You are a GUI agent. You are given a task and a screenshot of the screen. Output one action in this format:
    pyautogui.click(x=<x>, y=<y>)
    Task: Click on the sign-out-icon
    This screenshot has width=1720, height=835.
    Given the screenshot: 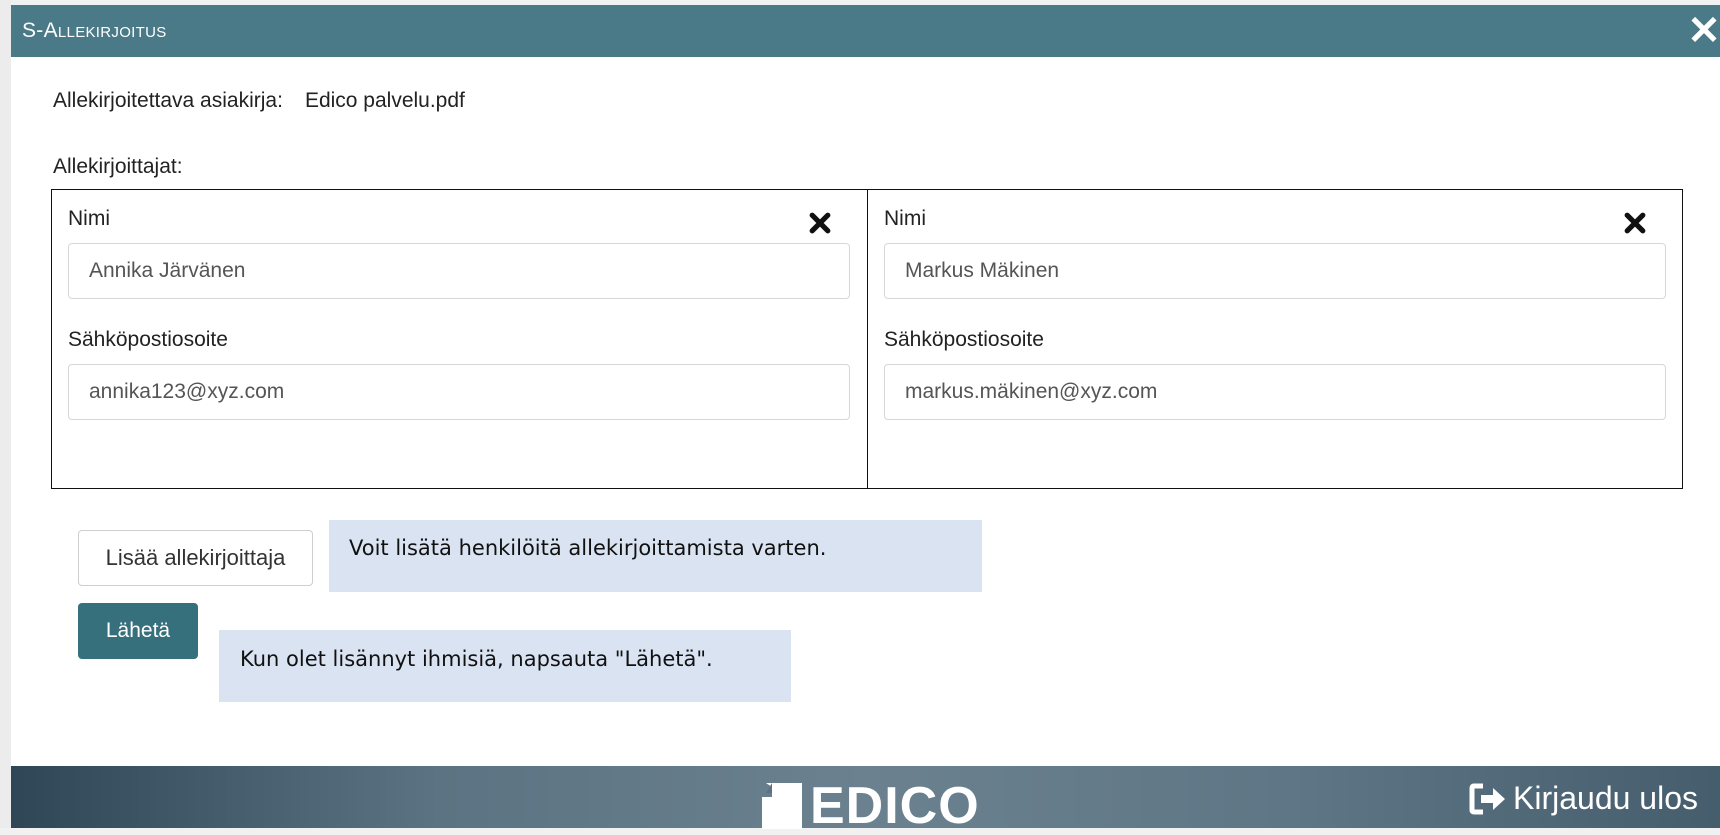 What is the action you would take?
    pyautogui.click(x=1487, y=798)
    